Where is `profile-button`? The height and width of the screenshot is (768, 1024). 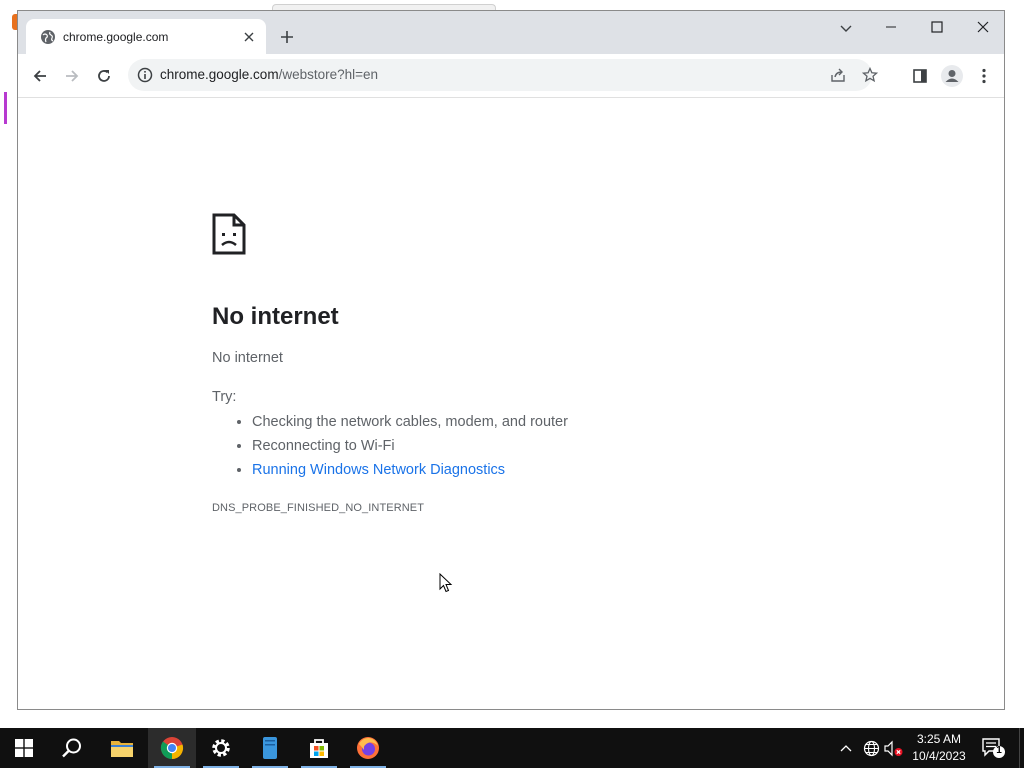 profile-button is located at coordinates (952, 76).